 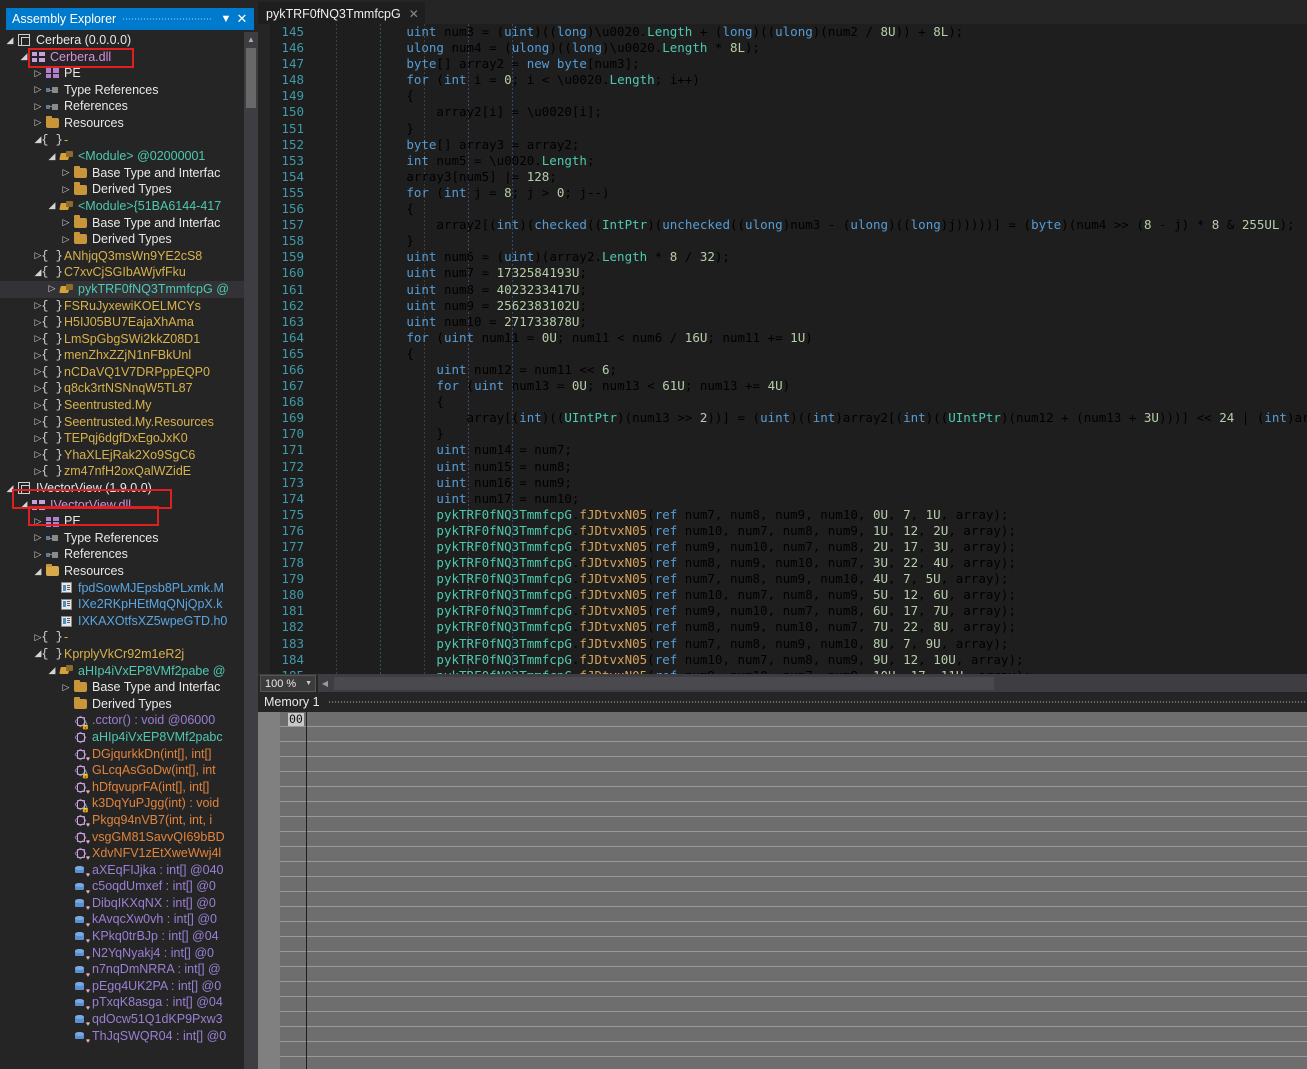 I want to click on code-line-161: 161 uint num8 = 4023233417U;, so click(x=782, y=289).